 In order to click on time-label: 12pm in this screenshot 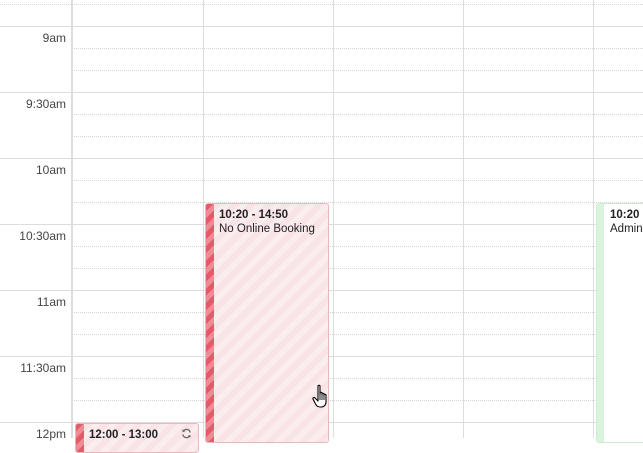, I will do `click(50, 434)`.